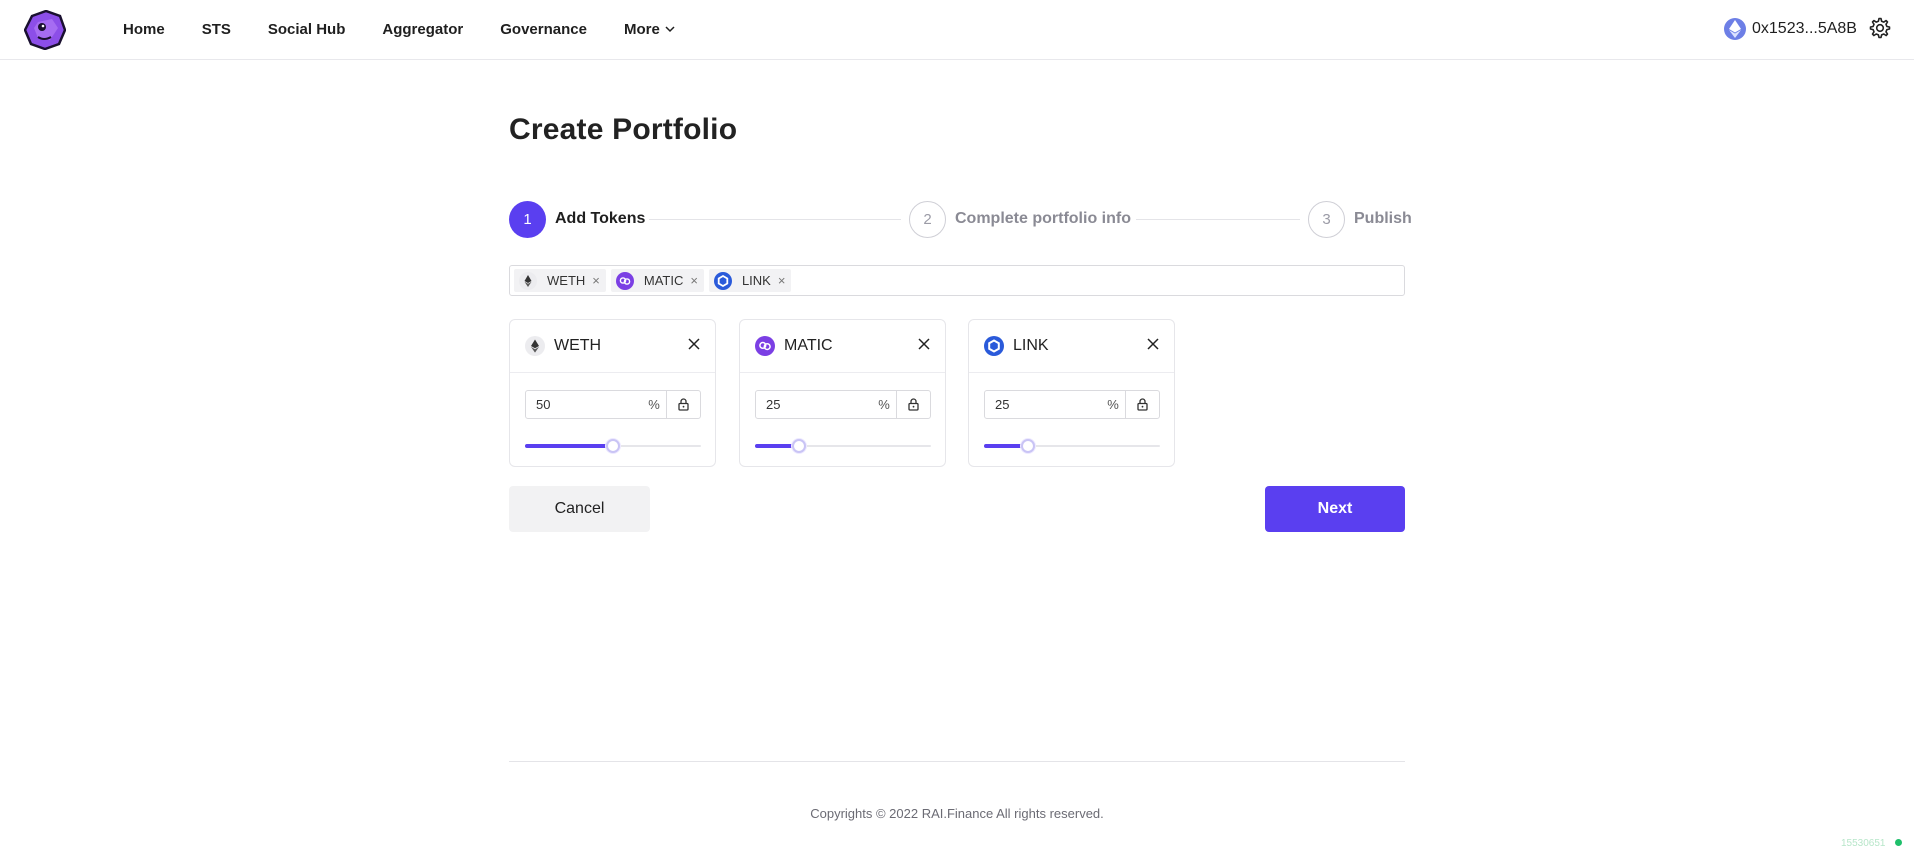 The width and height of the screenshot is (1914, 860). Describe the element at coordinates (1071, 346) in the screenshot. I see `token-card-header: LINK` at that location.